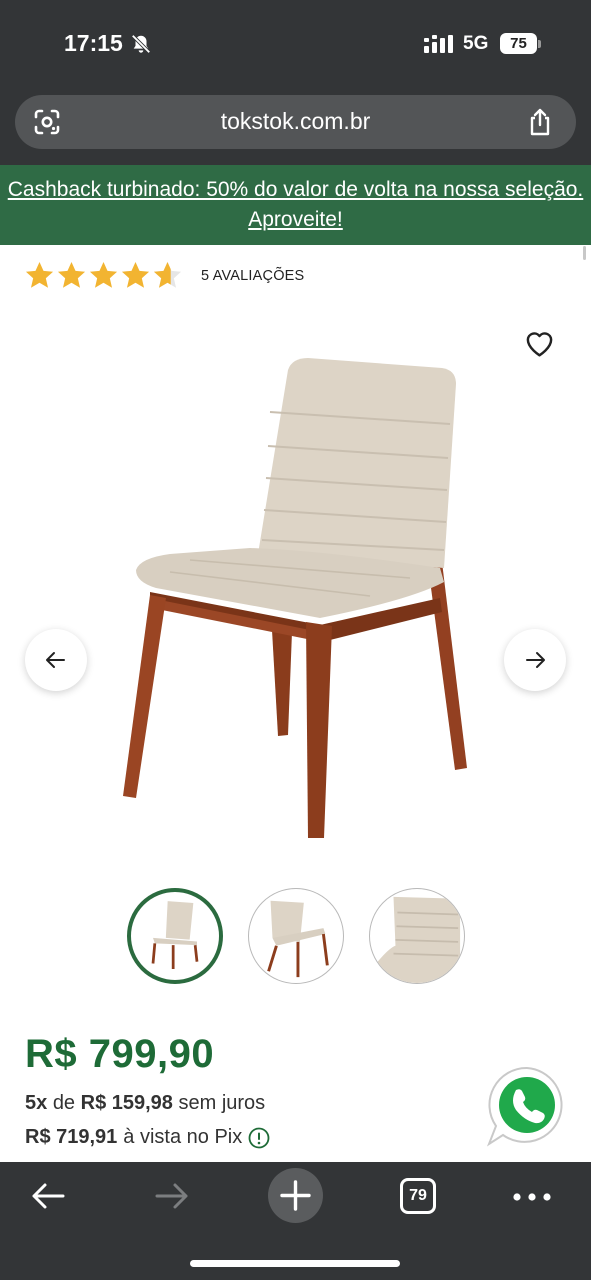  I want to click on signal-icon, so click(438, 44).